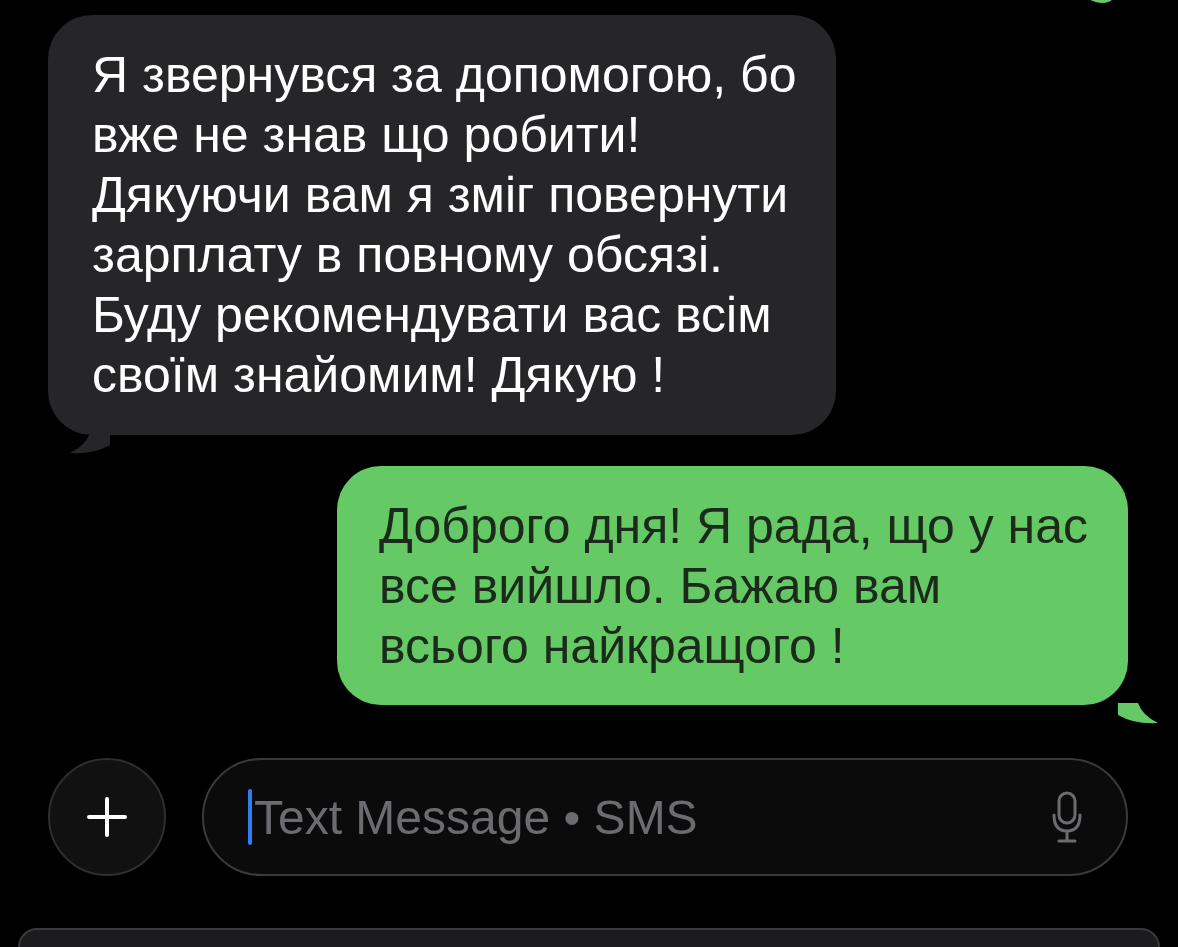  I want to click on text-input: Text Message • SMS, so click(652, 817).